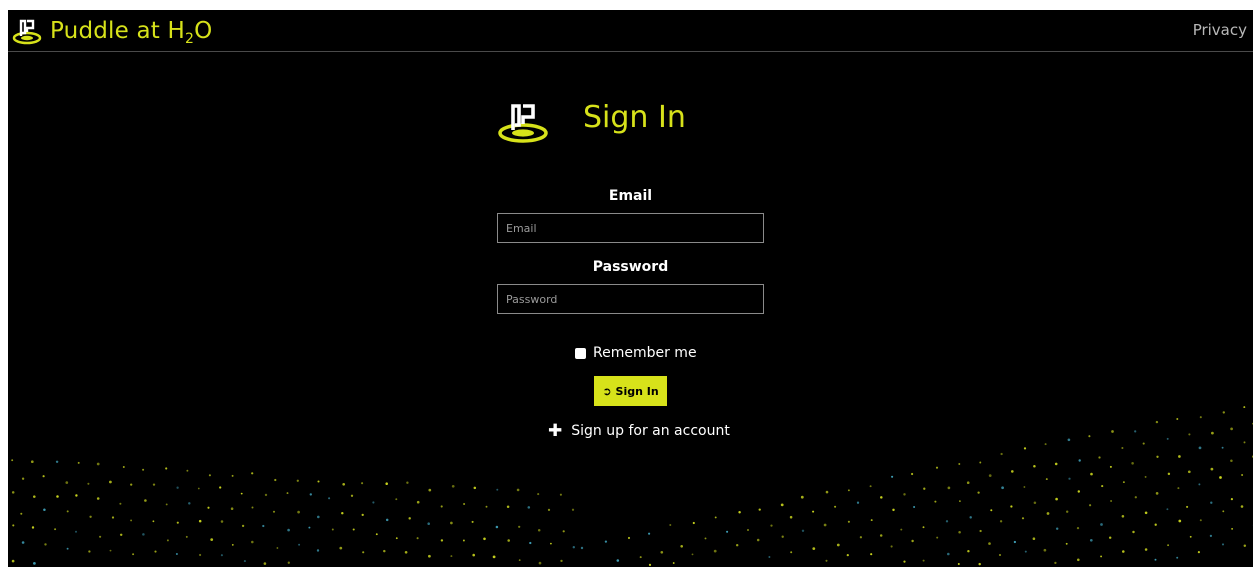 This screenshot has height=567, width=1253. What do you see at coordinates (580, 353) in the screenshot?
I see `remember-me-checkbox` at bounding box center [580, 353].